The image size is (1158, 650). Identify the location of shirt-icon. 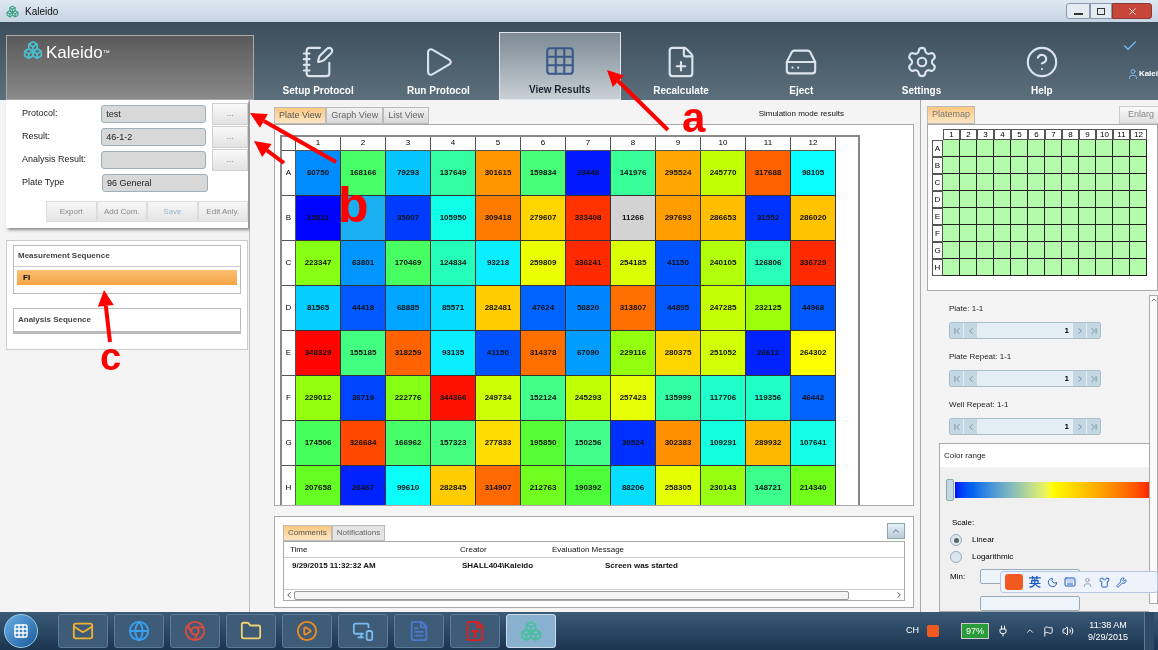
(1104, 582).